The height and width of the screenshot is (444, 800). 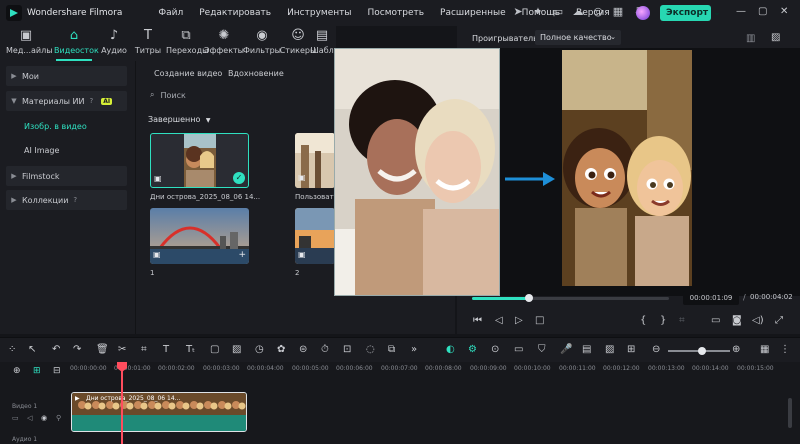 I want to click on link-icon: ⊞, so click(x=37, y=371).